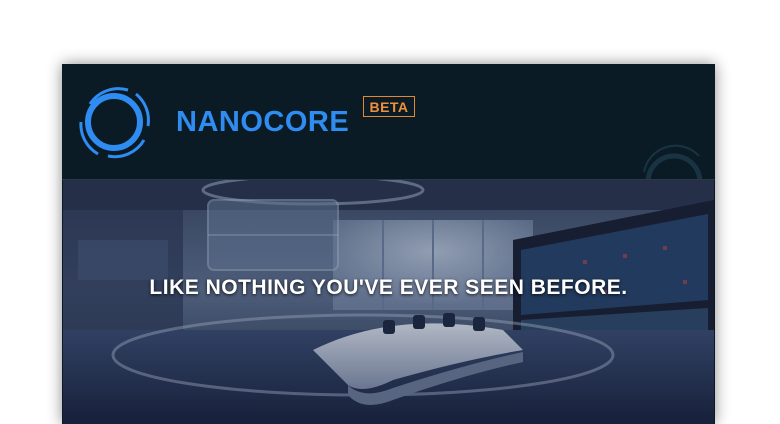  What do you see at coordinates (388, 287) in the screenshot?
I see `hero-tagline: LIKE NOTHING YOU'VE EVER SEEN BEFORE.` at bounding box center [388, 287].